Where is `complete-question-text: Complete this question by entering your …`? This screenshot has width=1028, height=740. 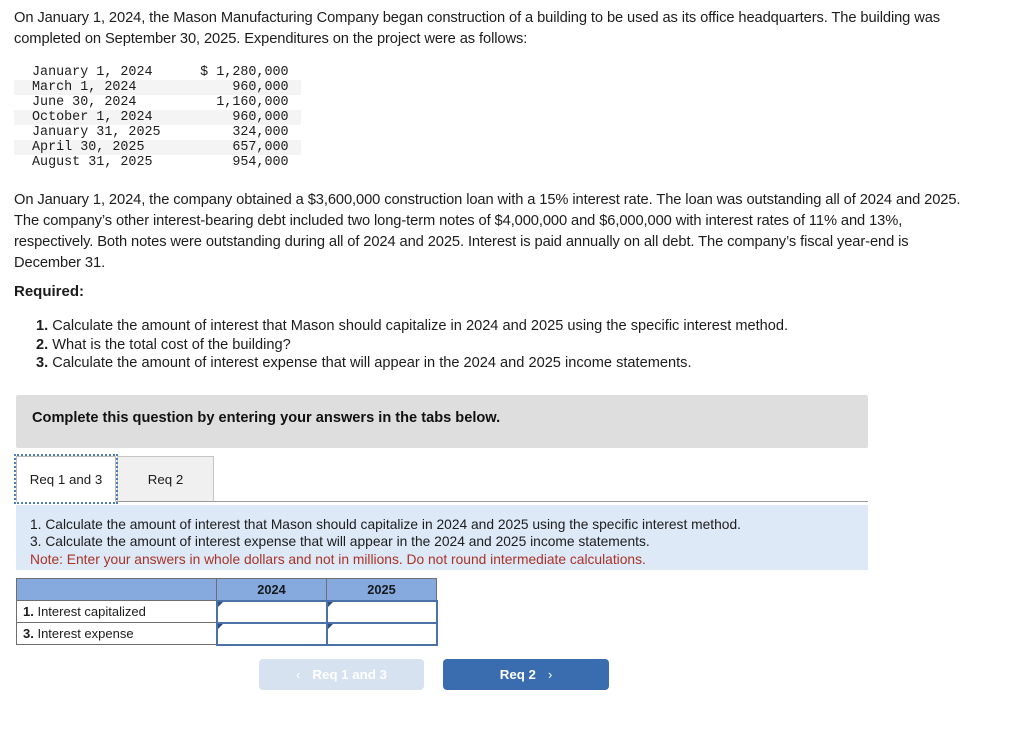 complete-question-text: Complete this question by entering your … is located at coordinates (266, 418).